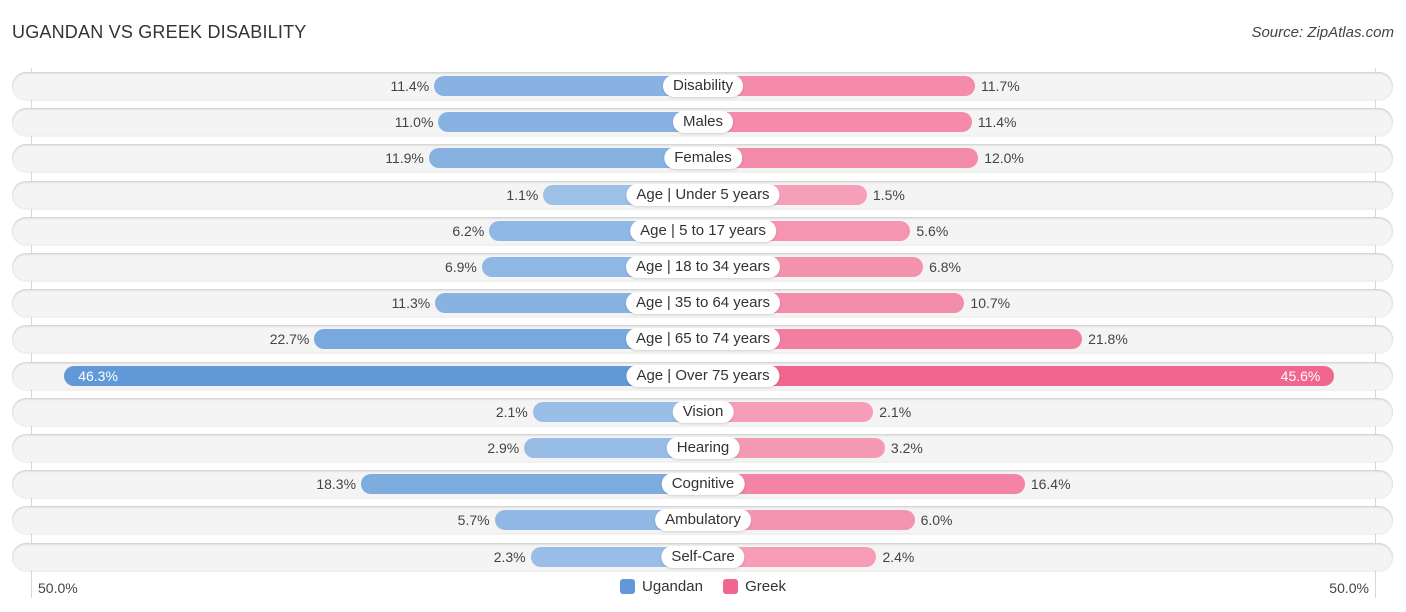 Image resolution: width=1406 pixels, height=612 pixels. Describe the element at coordinates (1019, 375) in the screenshot. I see `bar-greek-age-over-75-years` at that location.